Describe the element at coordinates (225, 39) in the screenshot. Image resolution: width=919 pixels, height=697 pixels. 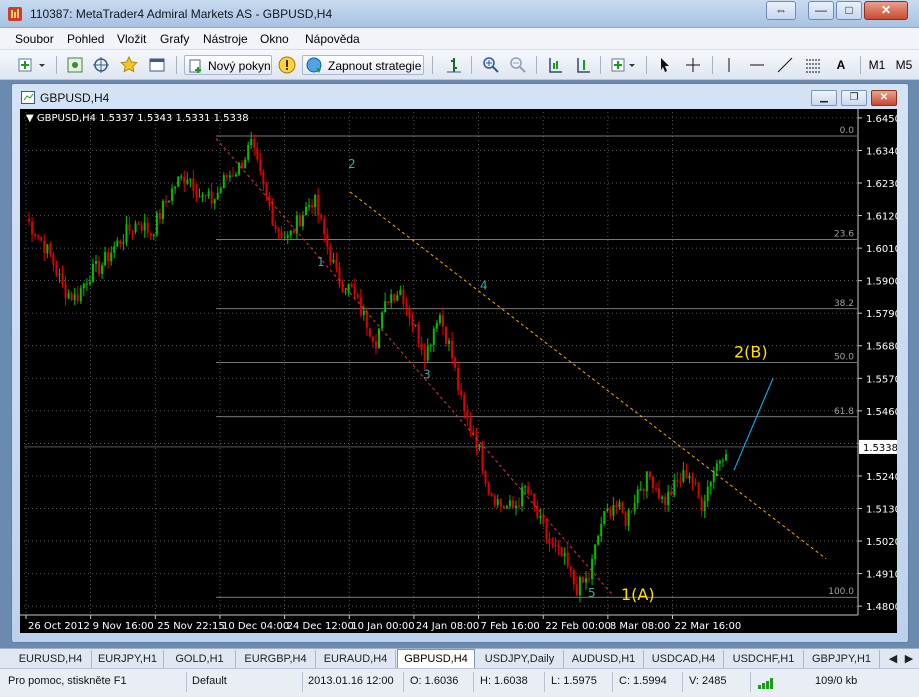
I see `menu-tools: Nástroje` at that location.